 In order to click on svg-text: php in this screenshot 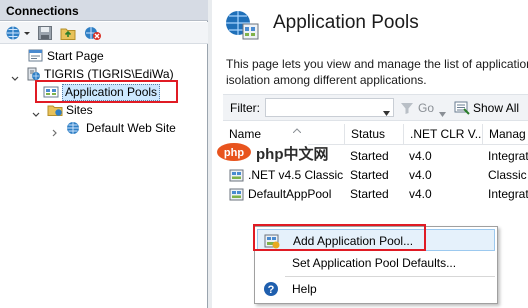, I will do `click(234, 153)`.